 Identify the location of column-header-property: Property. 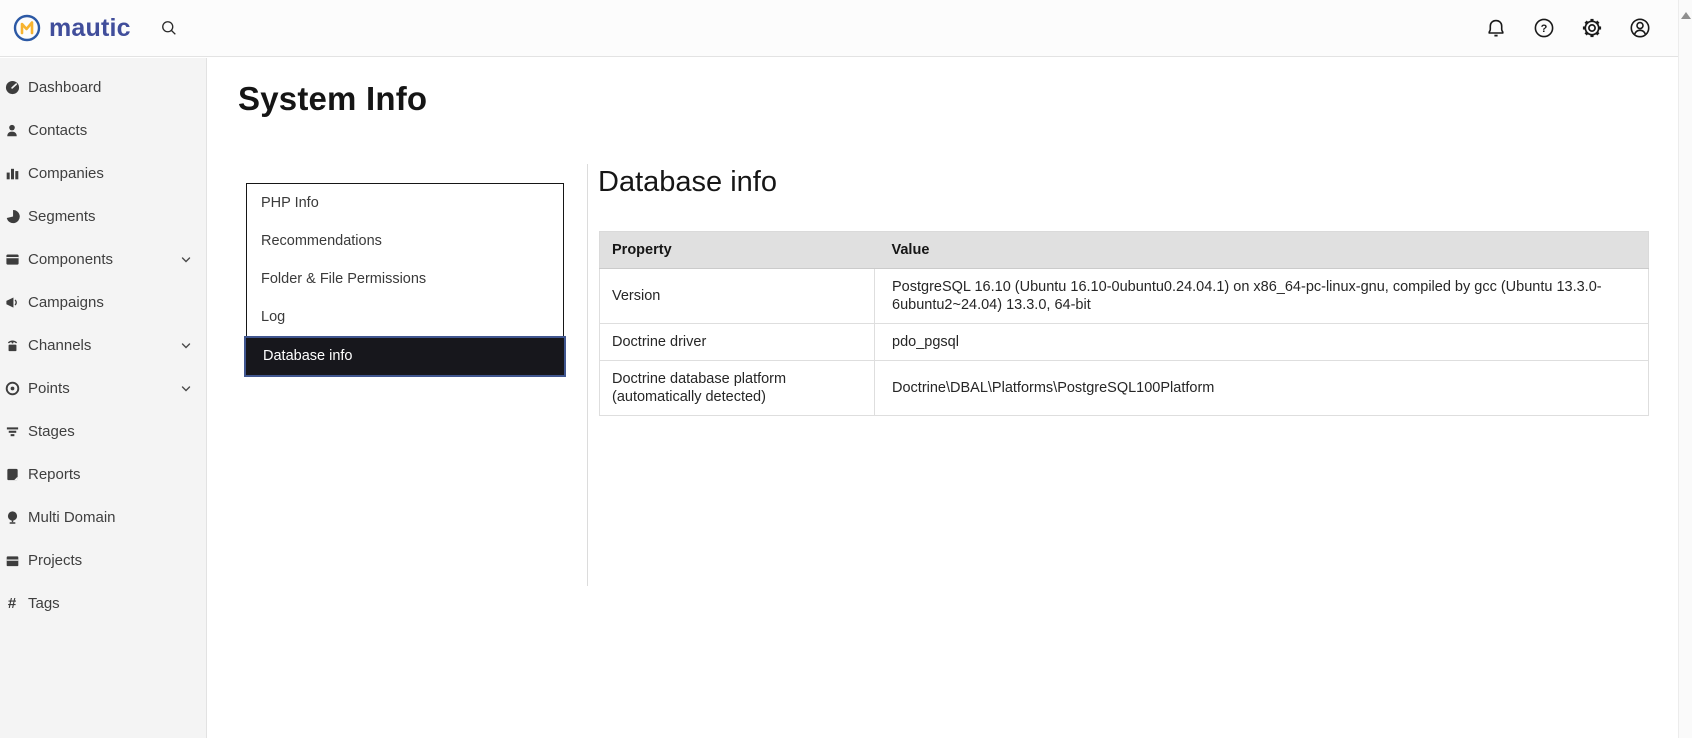
(737, 250).